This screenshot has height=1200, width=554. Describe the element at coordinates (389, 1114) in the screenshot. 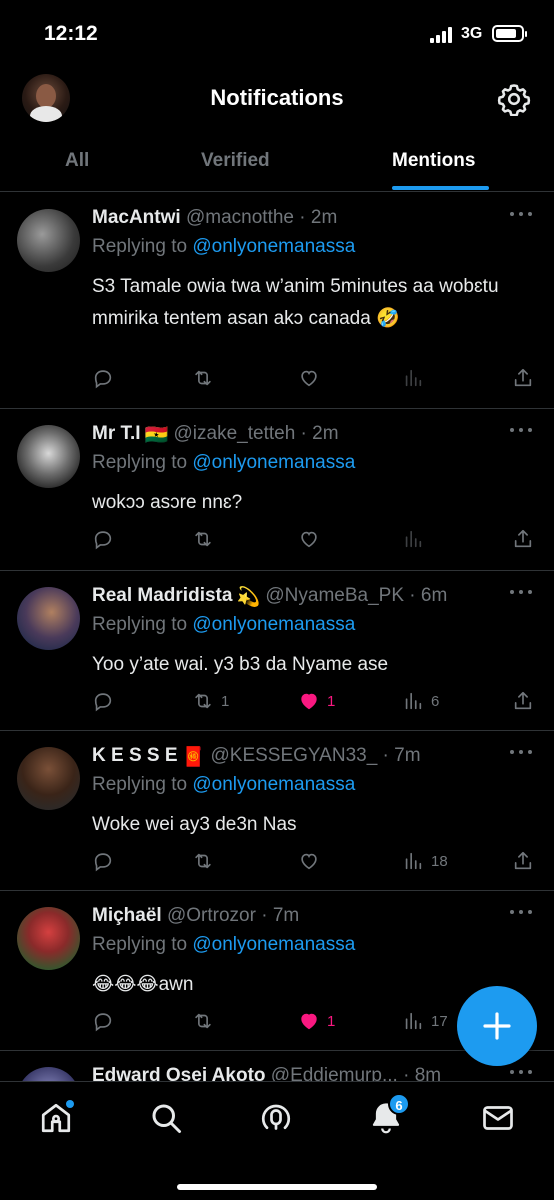

I see `nav-notifications: 6` at that location.